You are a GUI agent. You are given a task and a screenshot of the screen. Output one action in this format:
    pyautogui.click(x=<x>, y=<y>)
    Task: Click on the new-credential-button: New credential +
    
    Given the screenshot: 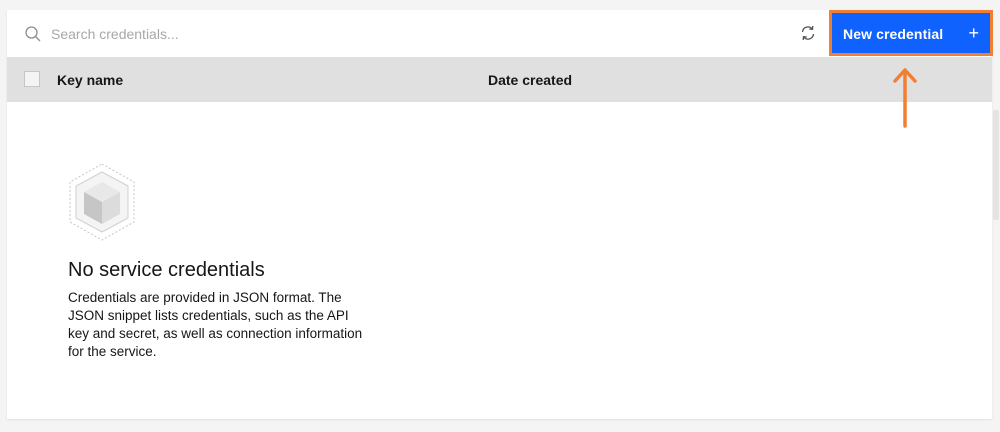 What is the action you would take?
    pyautogui.click(x=911, y=33)
    